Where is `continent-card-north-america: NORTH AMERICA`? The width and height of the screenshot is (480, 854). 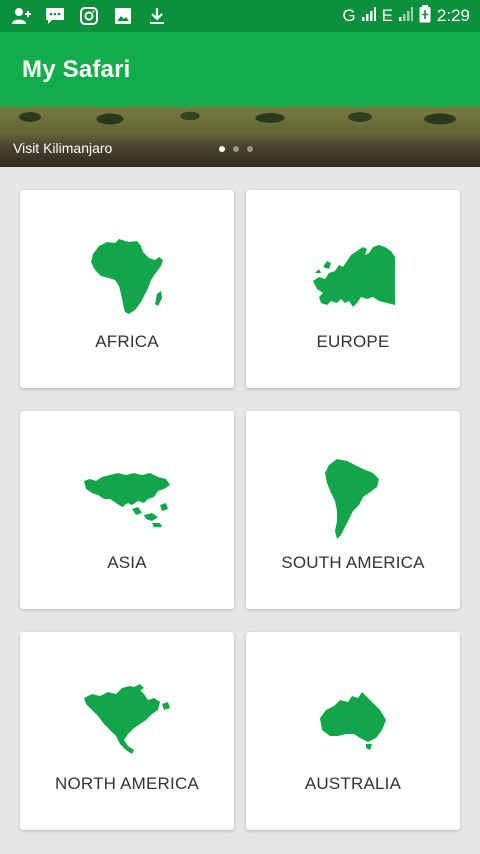
continent-card-north-america: NORTH AMERICA is located at coordinates (127, 731).